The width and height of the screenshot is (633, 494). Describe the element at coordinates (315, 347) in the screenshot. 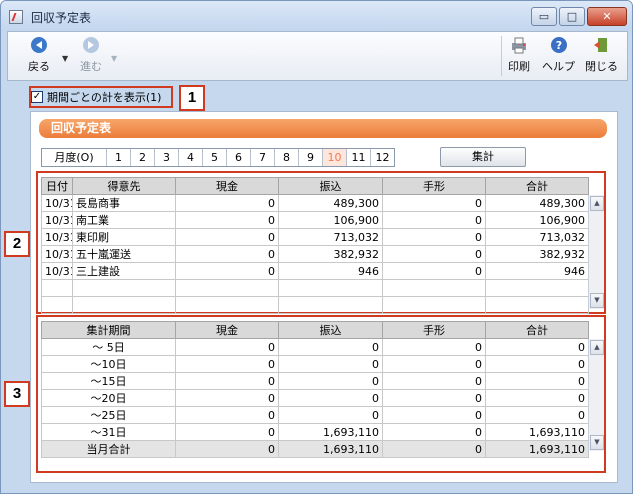

I see `table-row: ～ 5日 0 0 0 0` at that location.